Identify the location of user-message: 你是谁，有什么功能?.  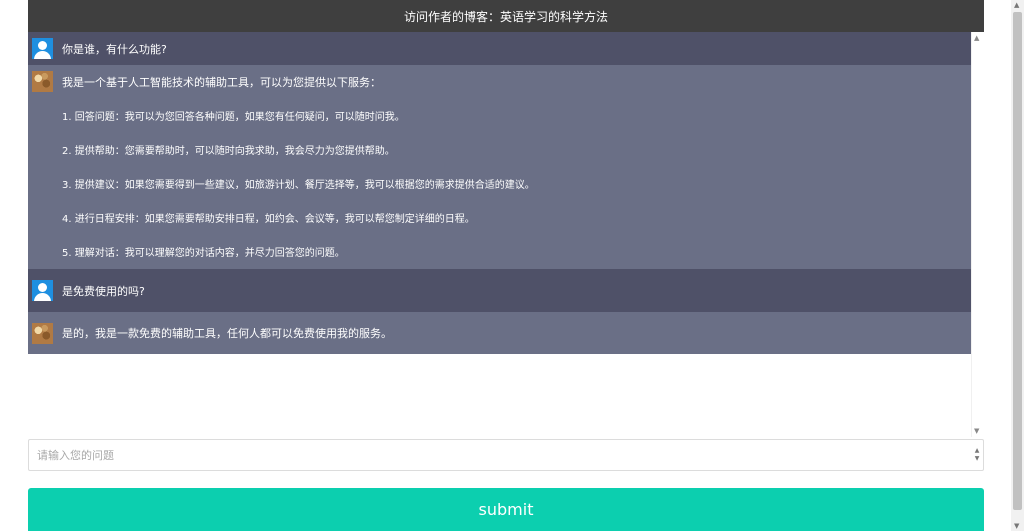
(499, 48).